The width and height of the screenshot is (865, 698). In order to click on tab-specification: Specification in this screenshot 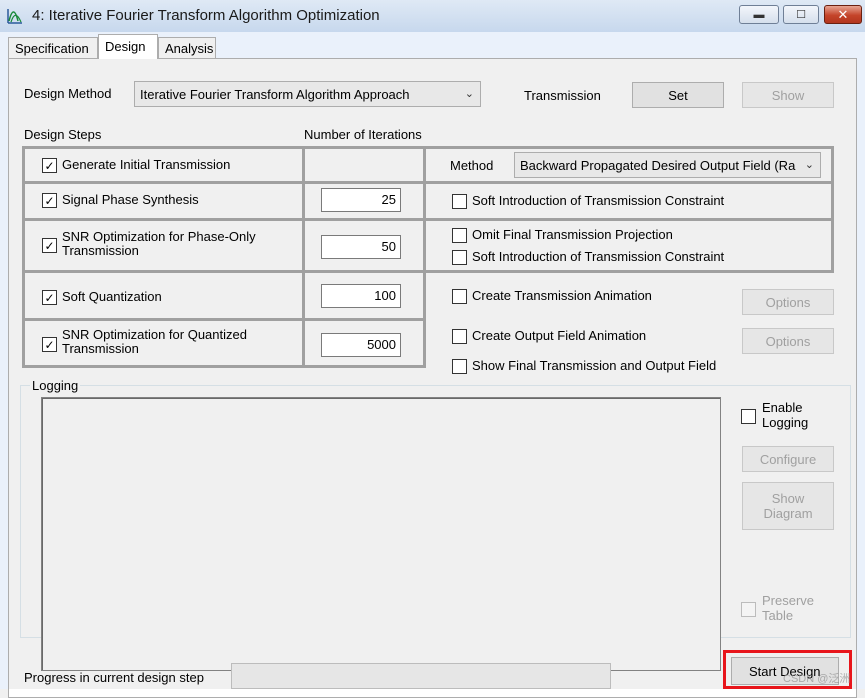, I will do `click(53, 48)`.